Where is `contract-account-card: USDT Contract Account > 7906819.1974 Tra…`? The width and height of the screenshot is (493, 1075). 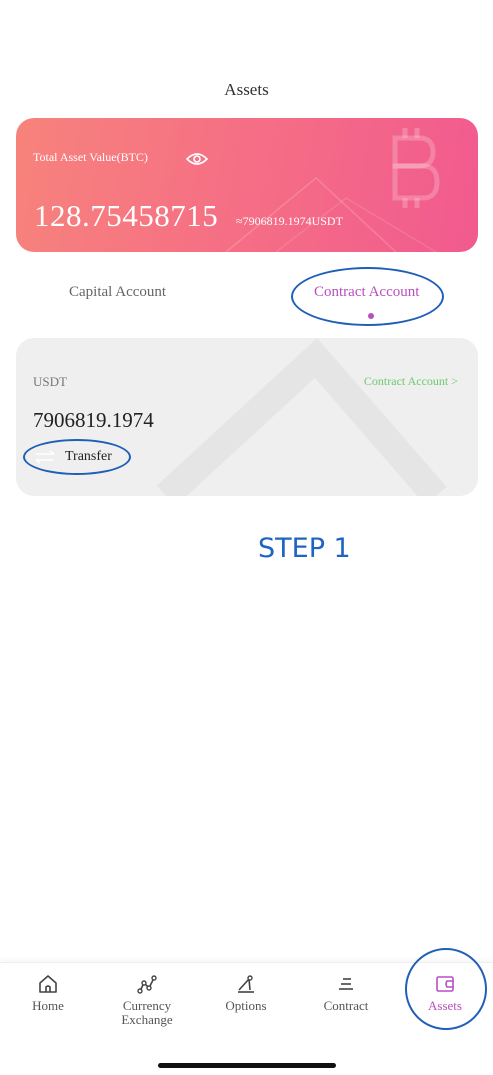
contract-account-card: USDT Contract Account > 7906819.1974 Tra… is located at coordinates (247, 417).